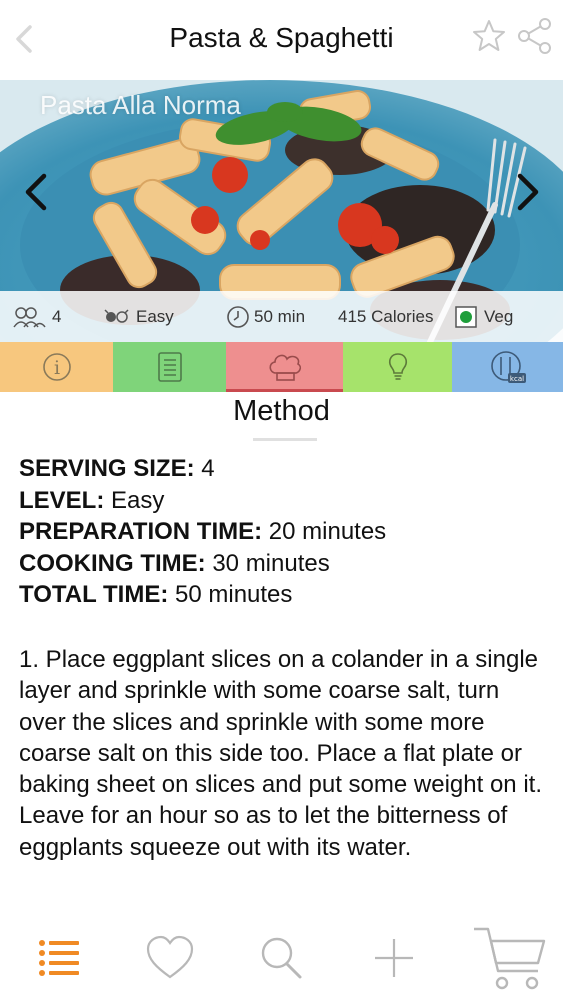 This screenshot has width=563, height=1000. What do you see at coordinates (466, 316) in the screenshot?
I see `veg-icon` at bounding box center [466, 316].